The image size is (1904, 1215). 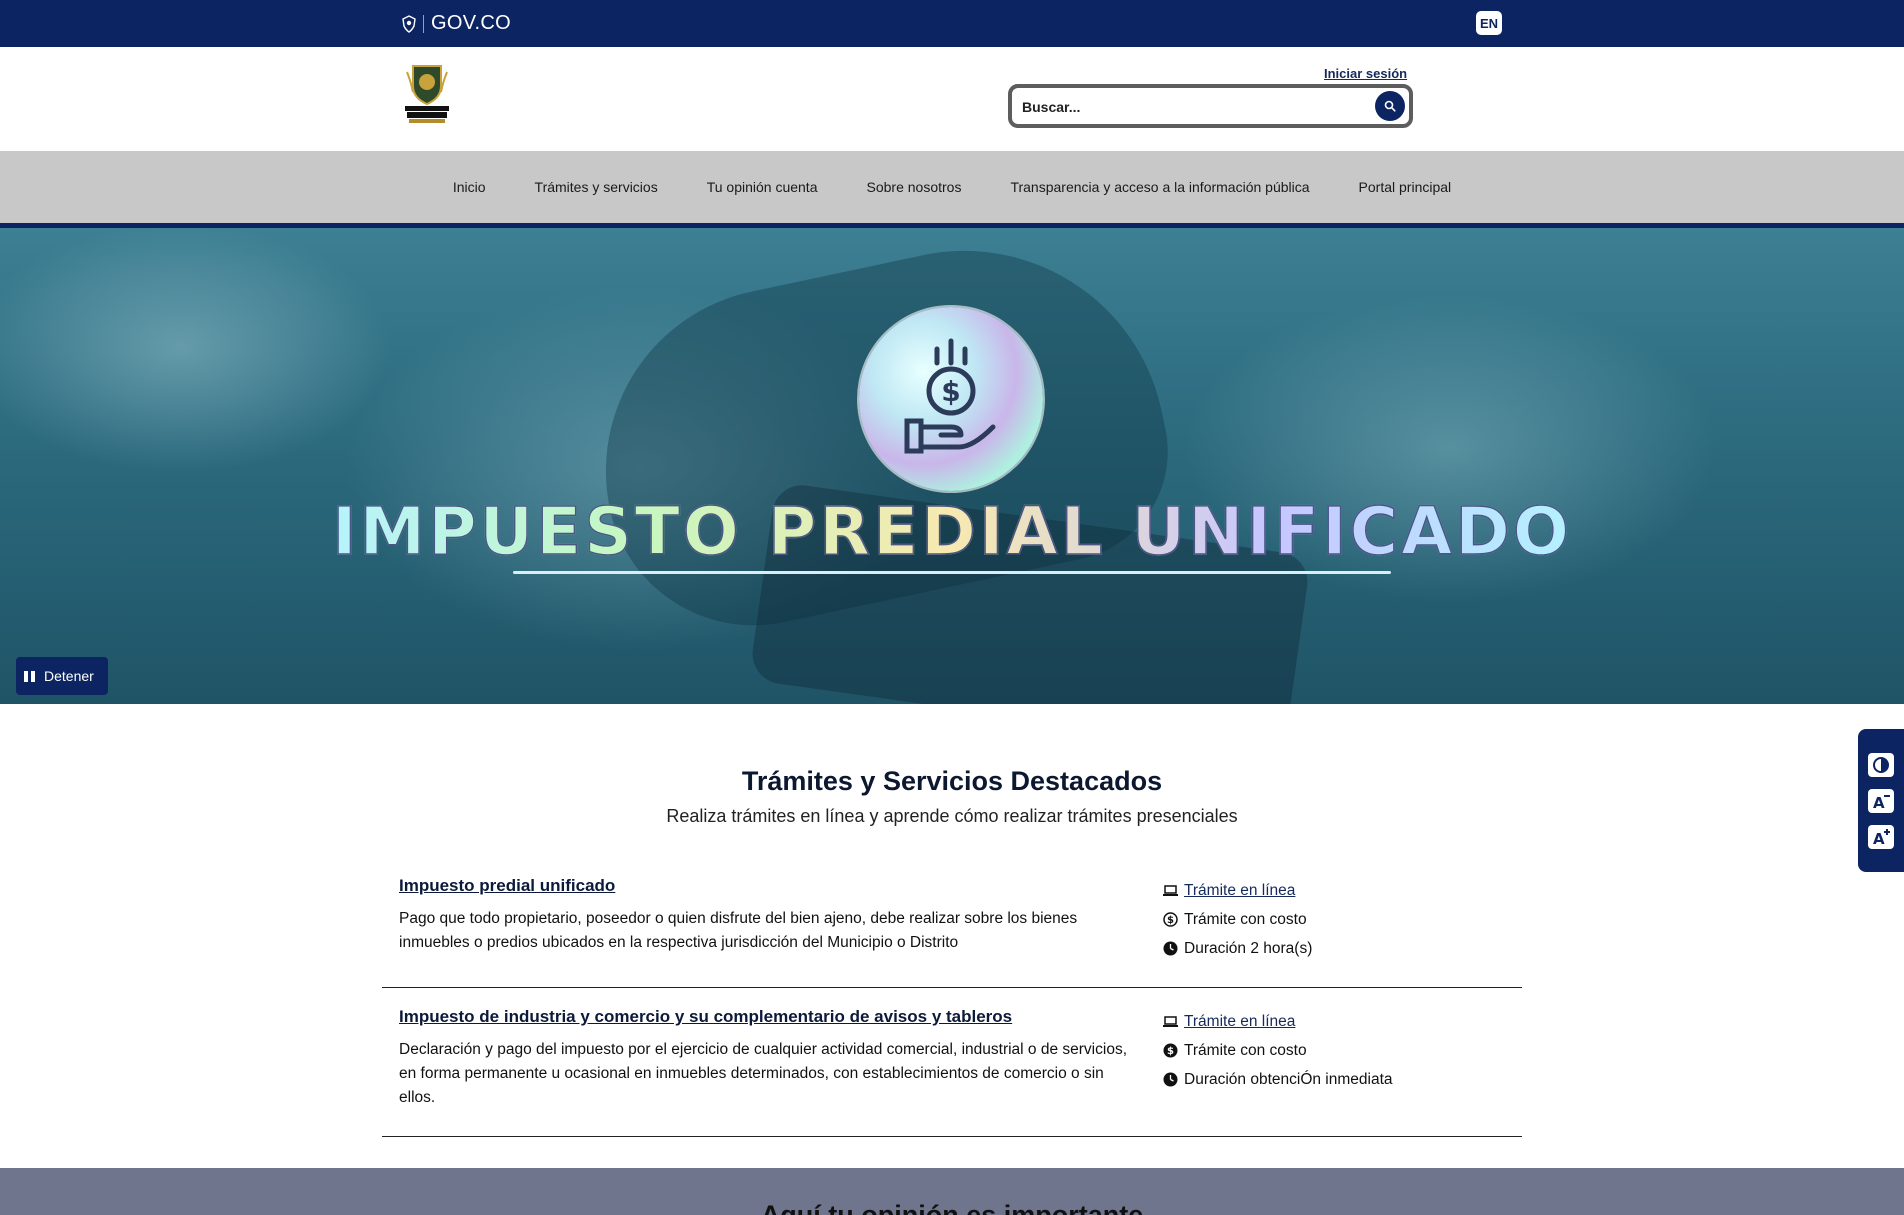 I want to click on duration-label: Duración obtenciÓn inmediata, so click(x=1288, y=1079).